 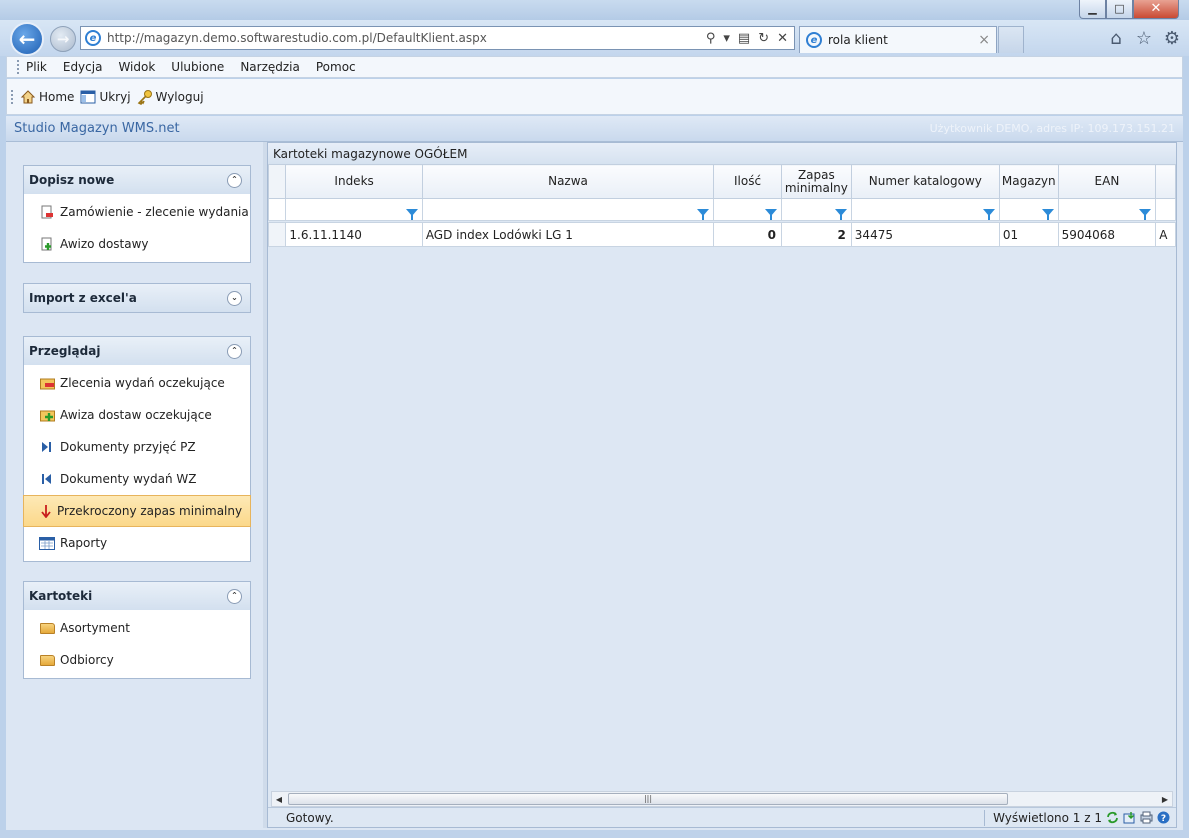 I want to click on search-icon: ⚲, so click(x=711, y=38).